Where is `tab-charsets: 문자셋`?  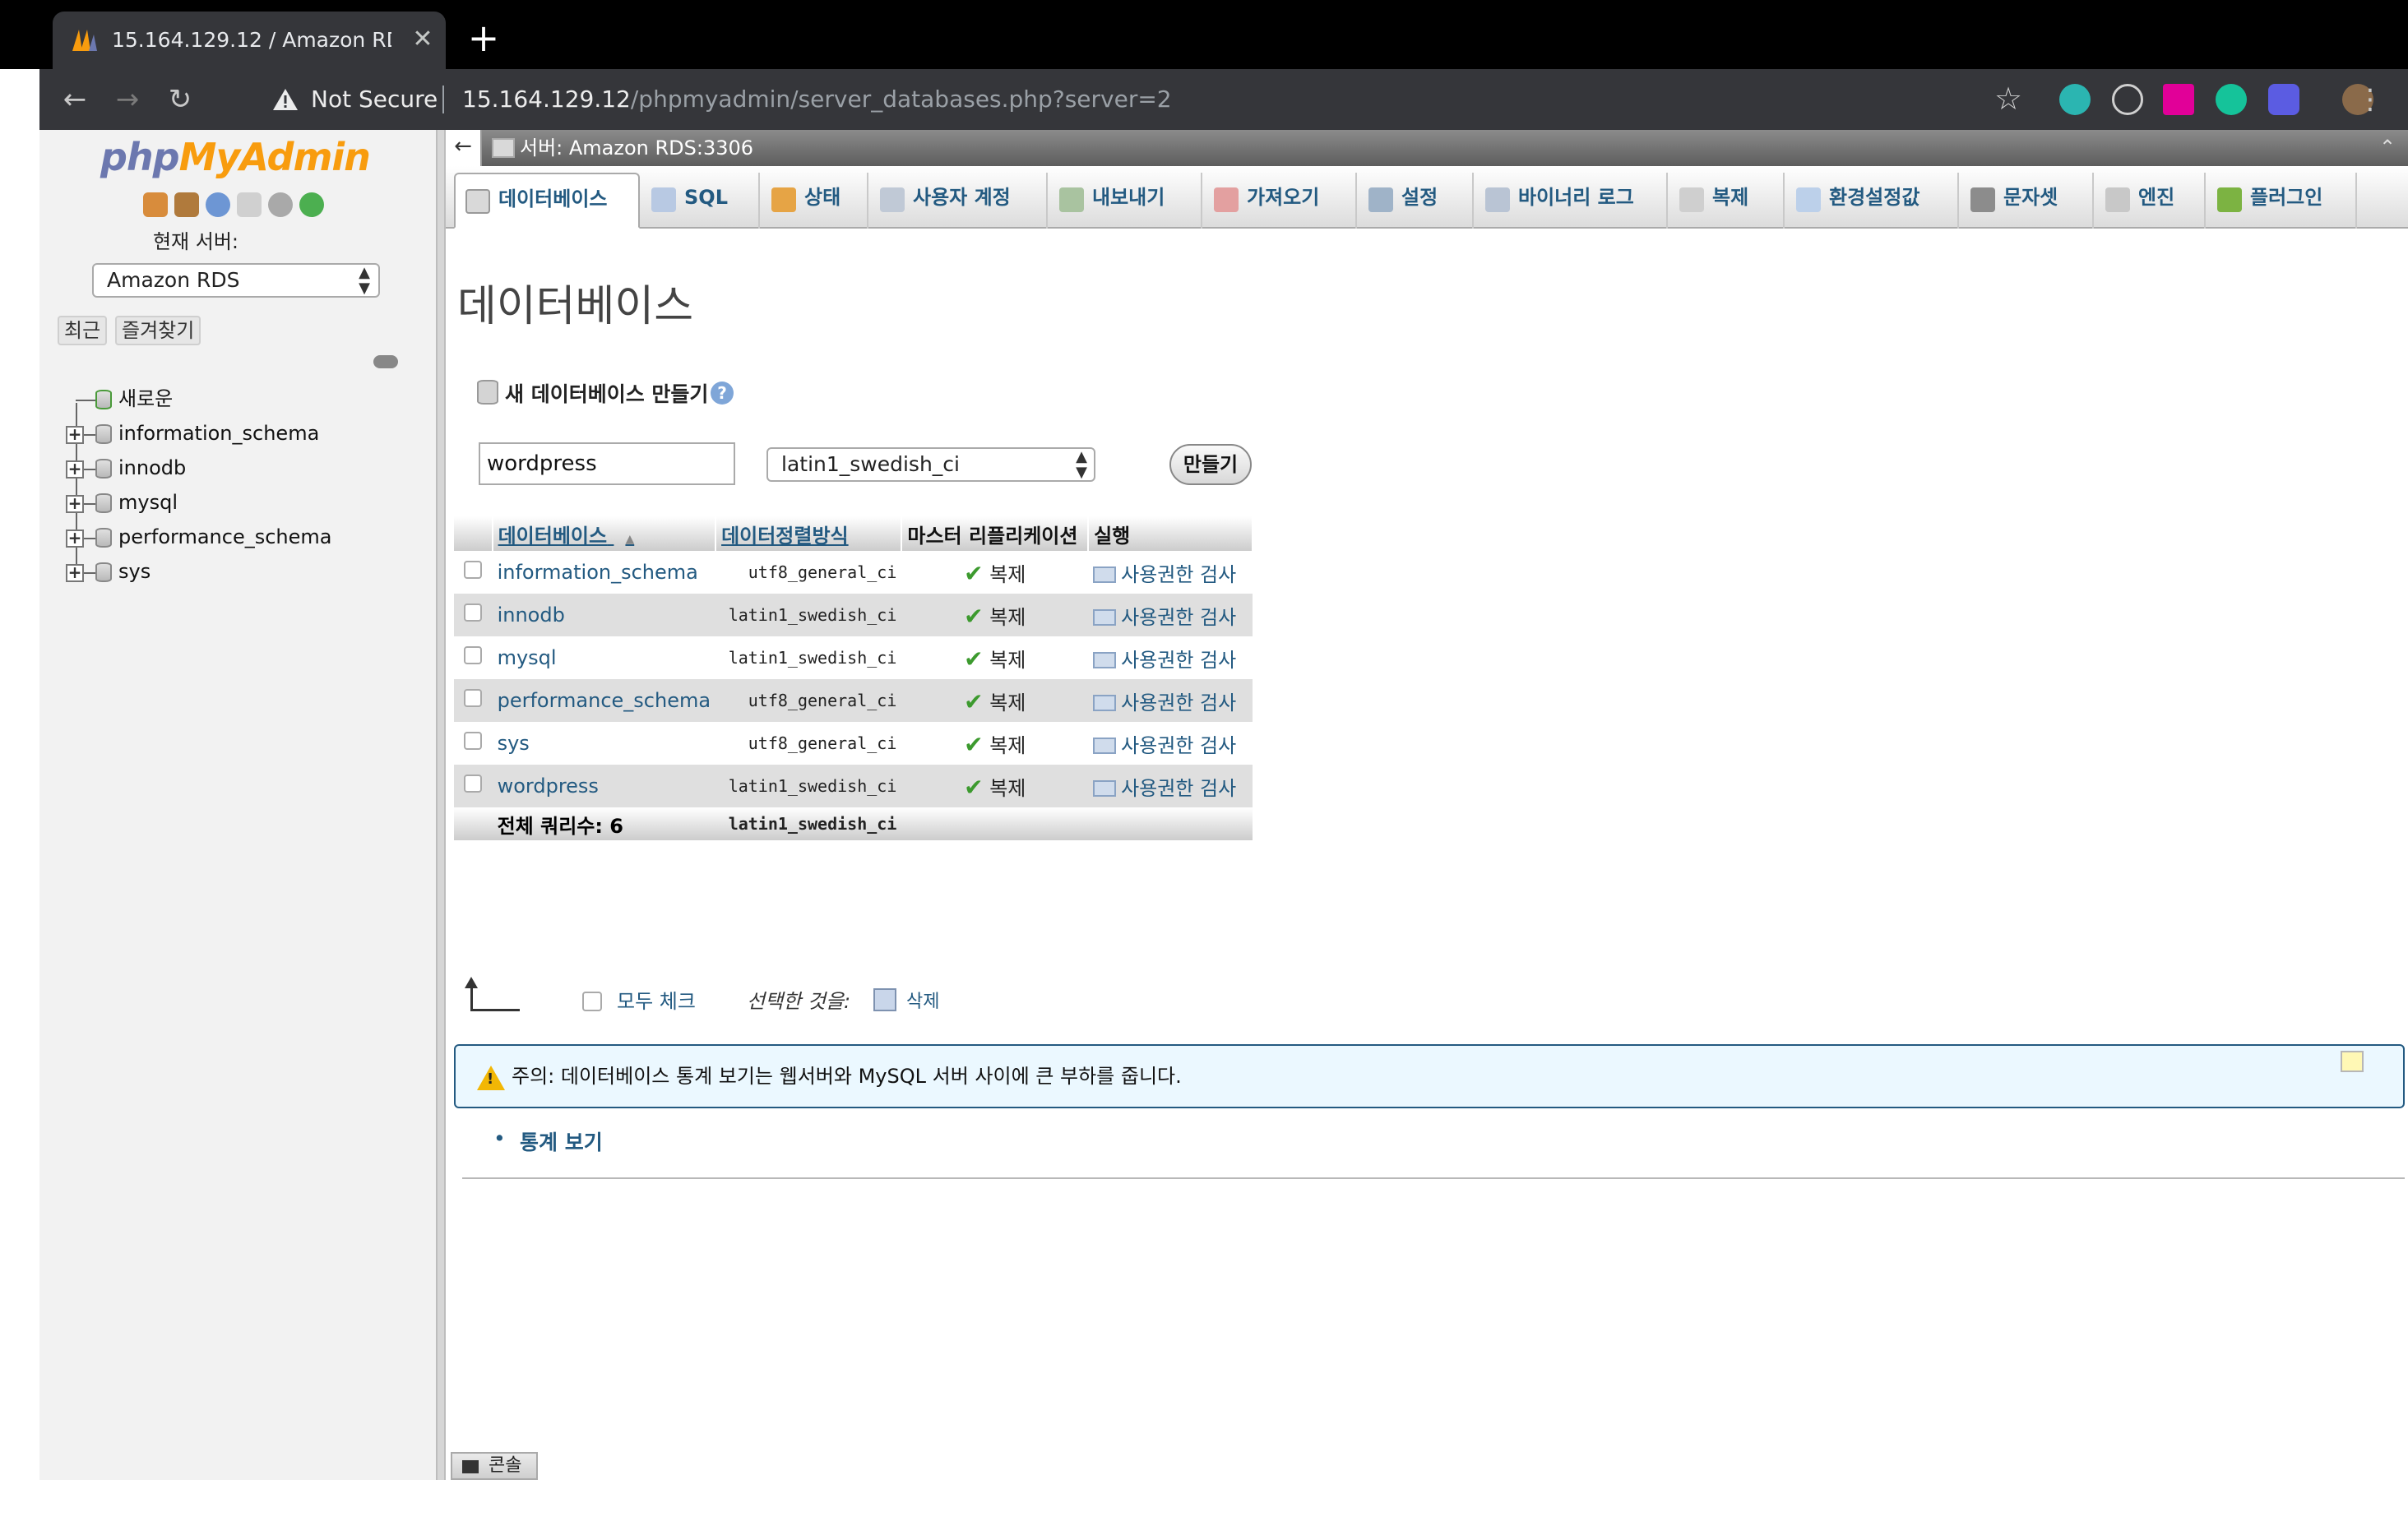 tab-charsets: 문자셋 is located at coordinates (2027, 201).